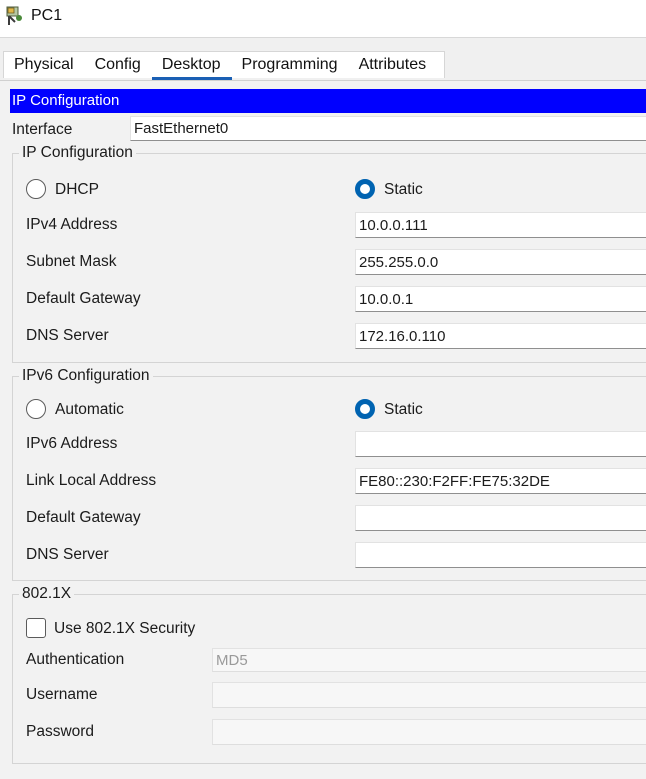 This screenshot has width=646, height=779. Describe the element at coordinates (429, 732) in the screenshot. I see `password-input` at that location.